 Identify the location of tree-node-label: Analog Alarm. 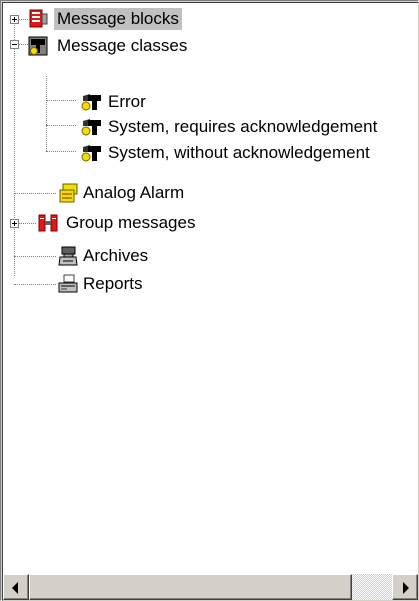
(134, 192).